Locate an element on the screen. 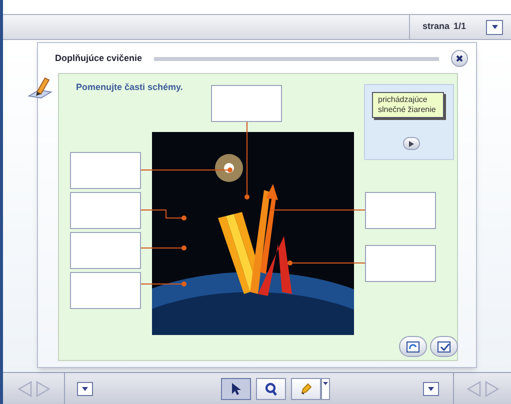  marker-icon is located at coordinates (306, 389).